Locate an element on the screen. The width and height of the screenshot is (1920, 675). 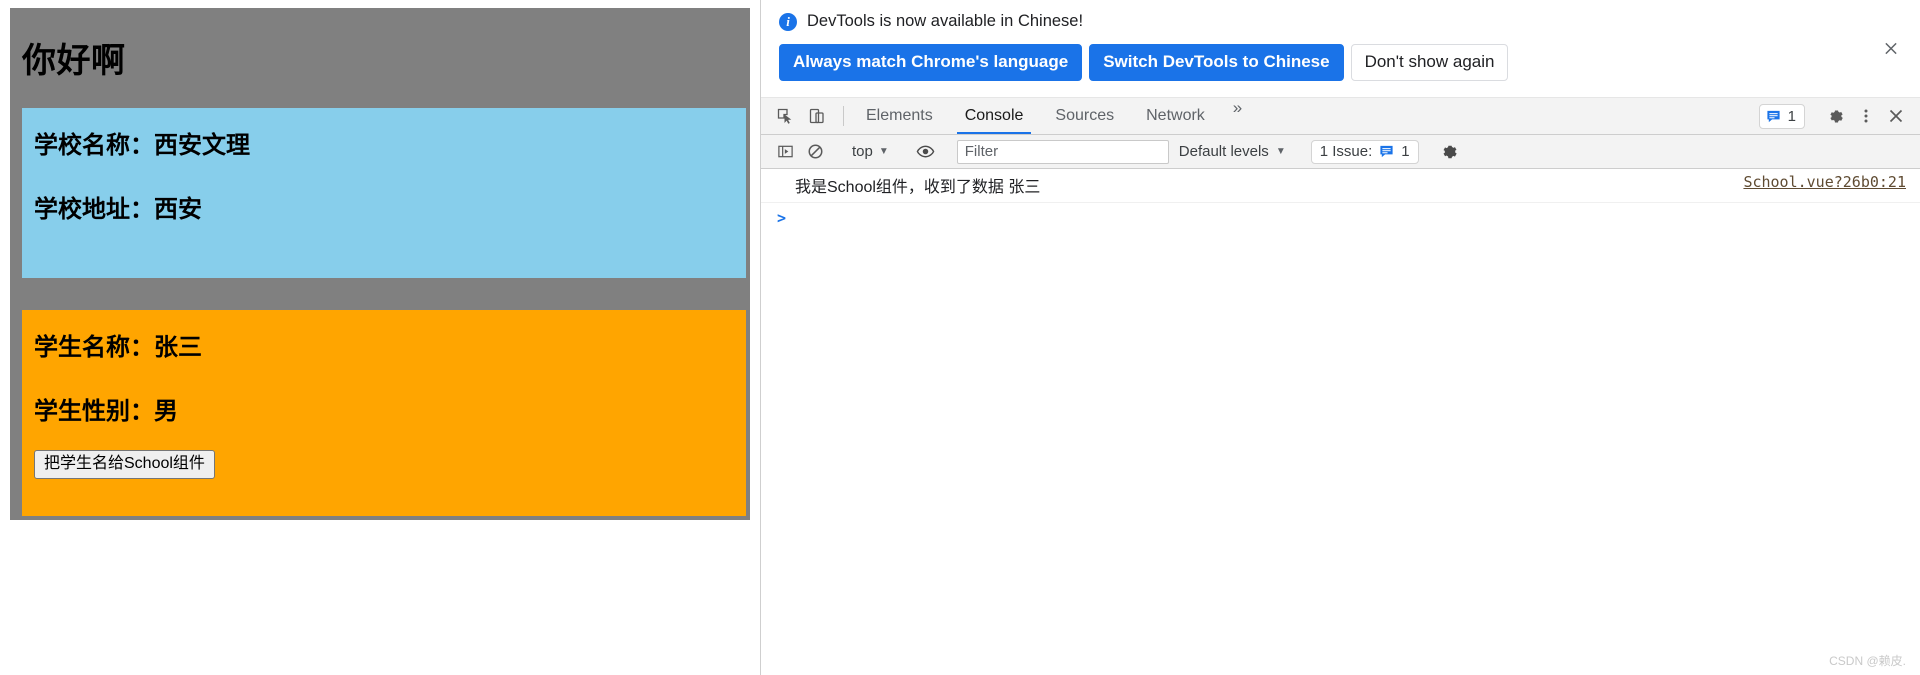
issues-count: 1 is located at coordinates (1405, 151).